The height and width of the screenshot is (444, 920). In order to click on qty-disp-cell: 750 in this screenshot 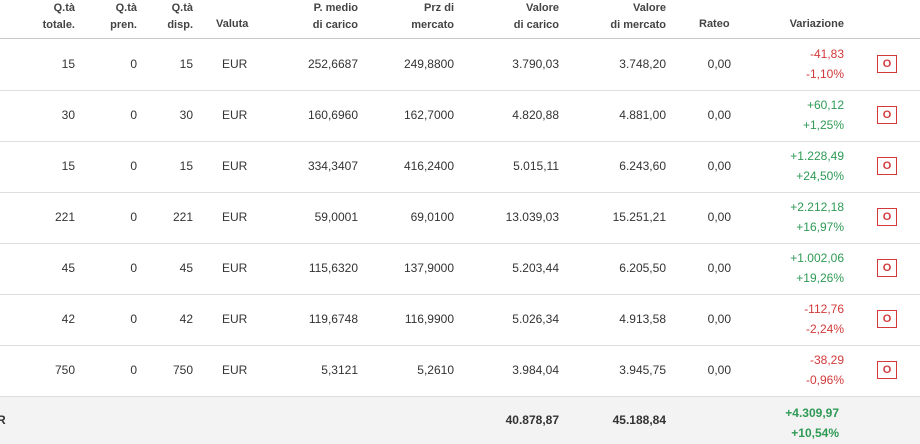, I will do `click(182, 370)`.